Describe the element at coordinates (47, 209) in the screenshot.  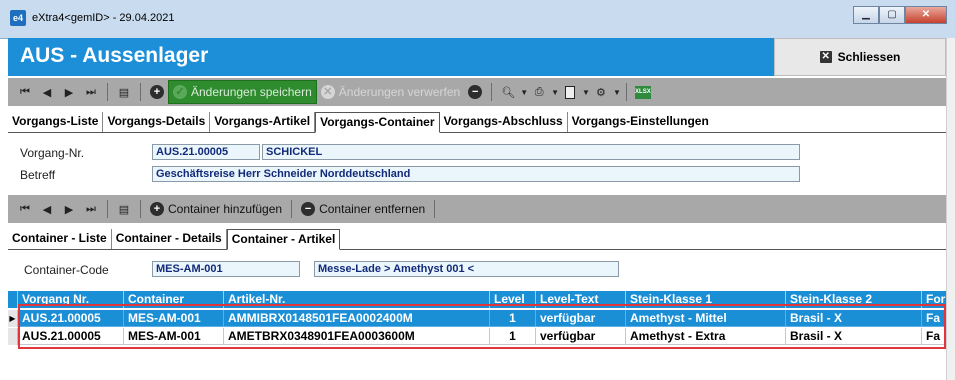
I see `previous-container-icon: ◀` at that location.